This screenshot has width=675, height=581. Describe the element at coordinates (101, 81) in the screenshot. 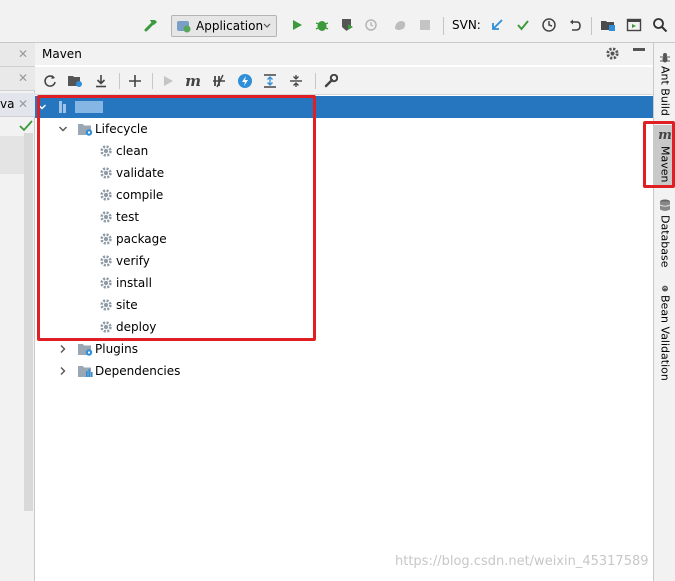

I see `download-icon` at that location.